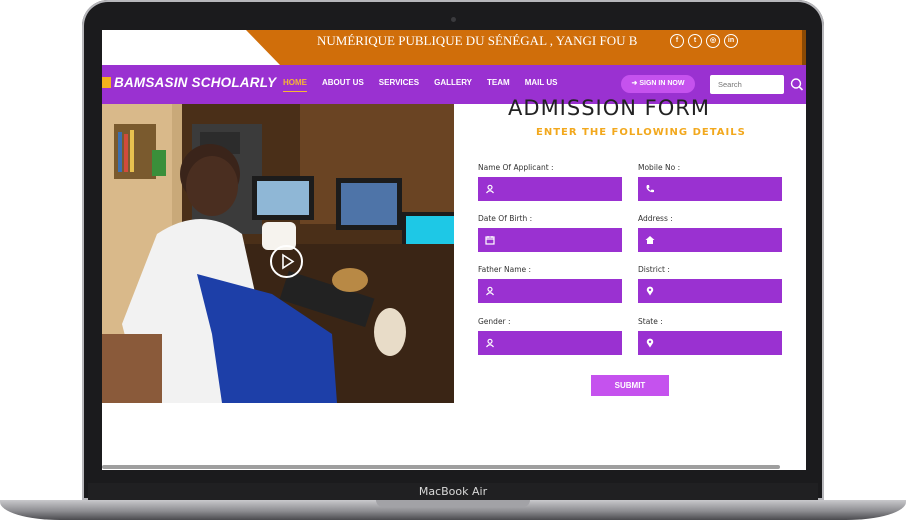  I want to click on label-state: State :, so click(650, 321).